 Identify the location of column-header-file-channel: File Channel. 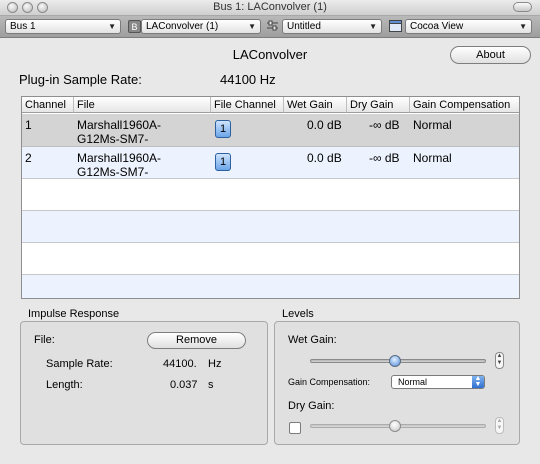
(247, 105).